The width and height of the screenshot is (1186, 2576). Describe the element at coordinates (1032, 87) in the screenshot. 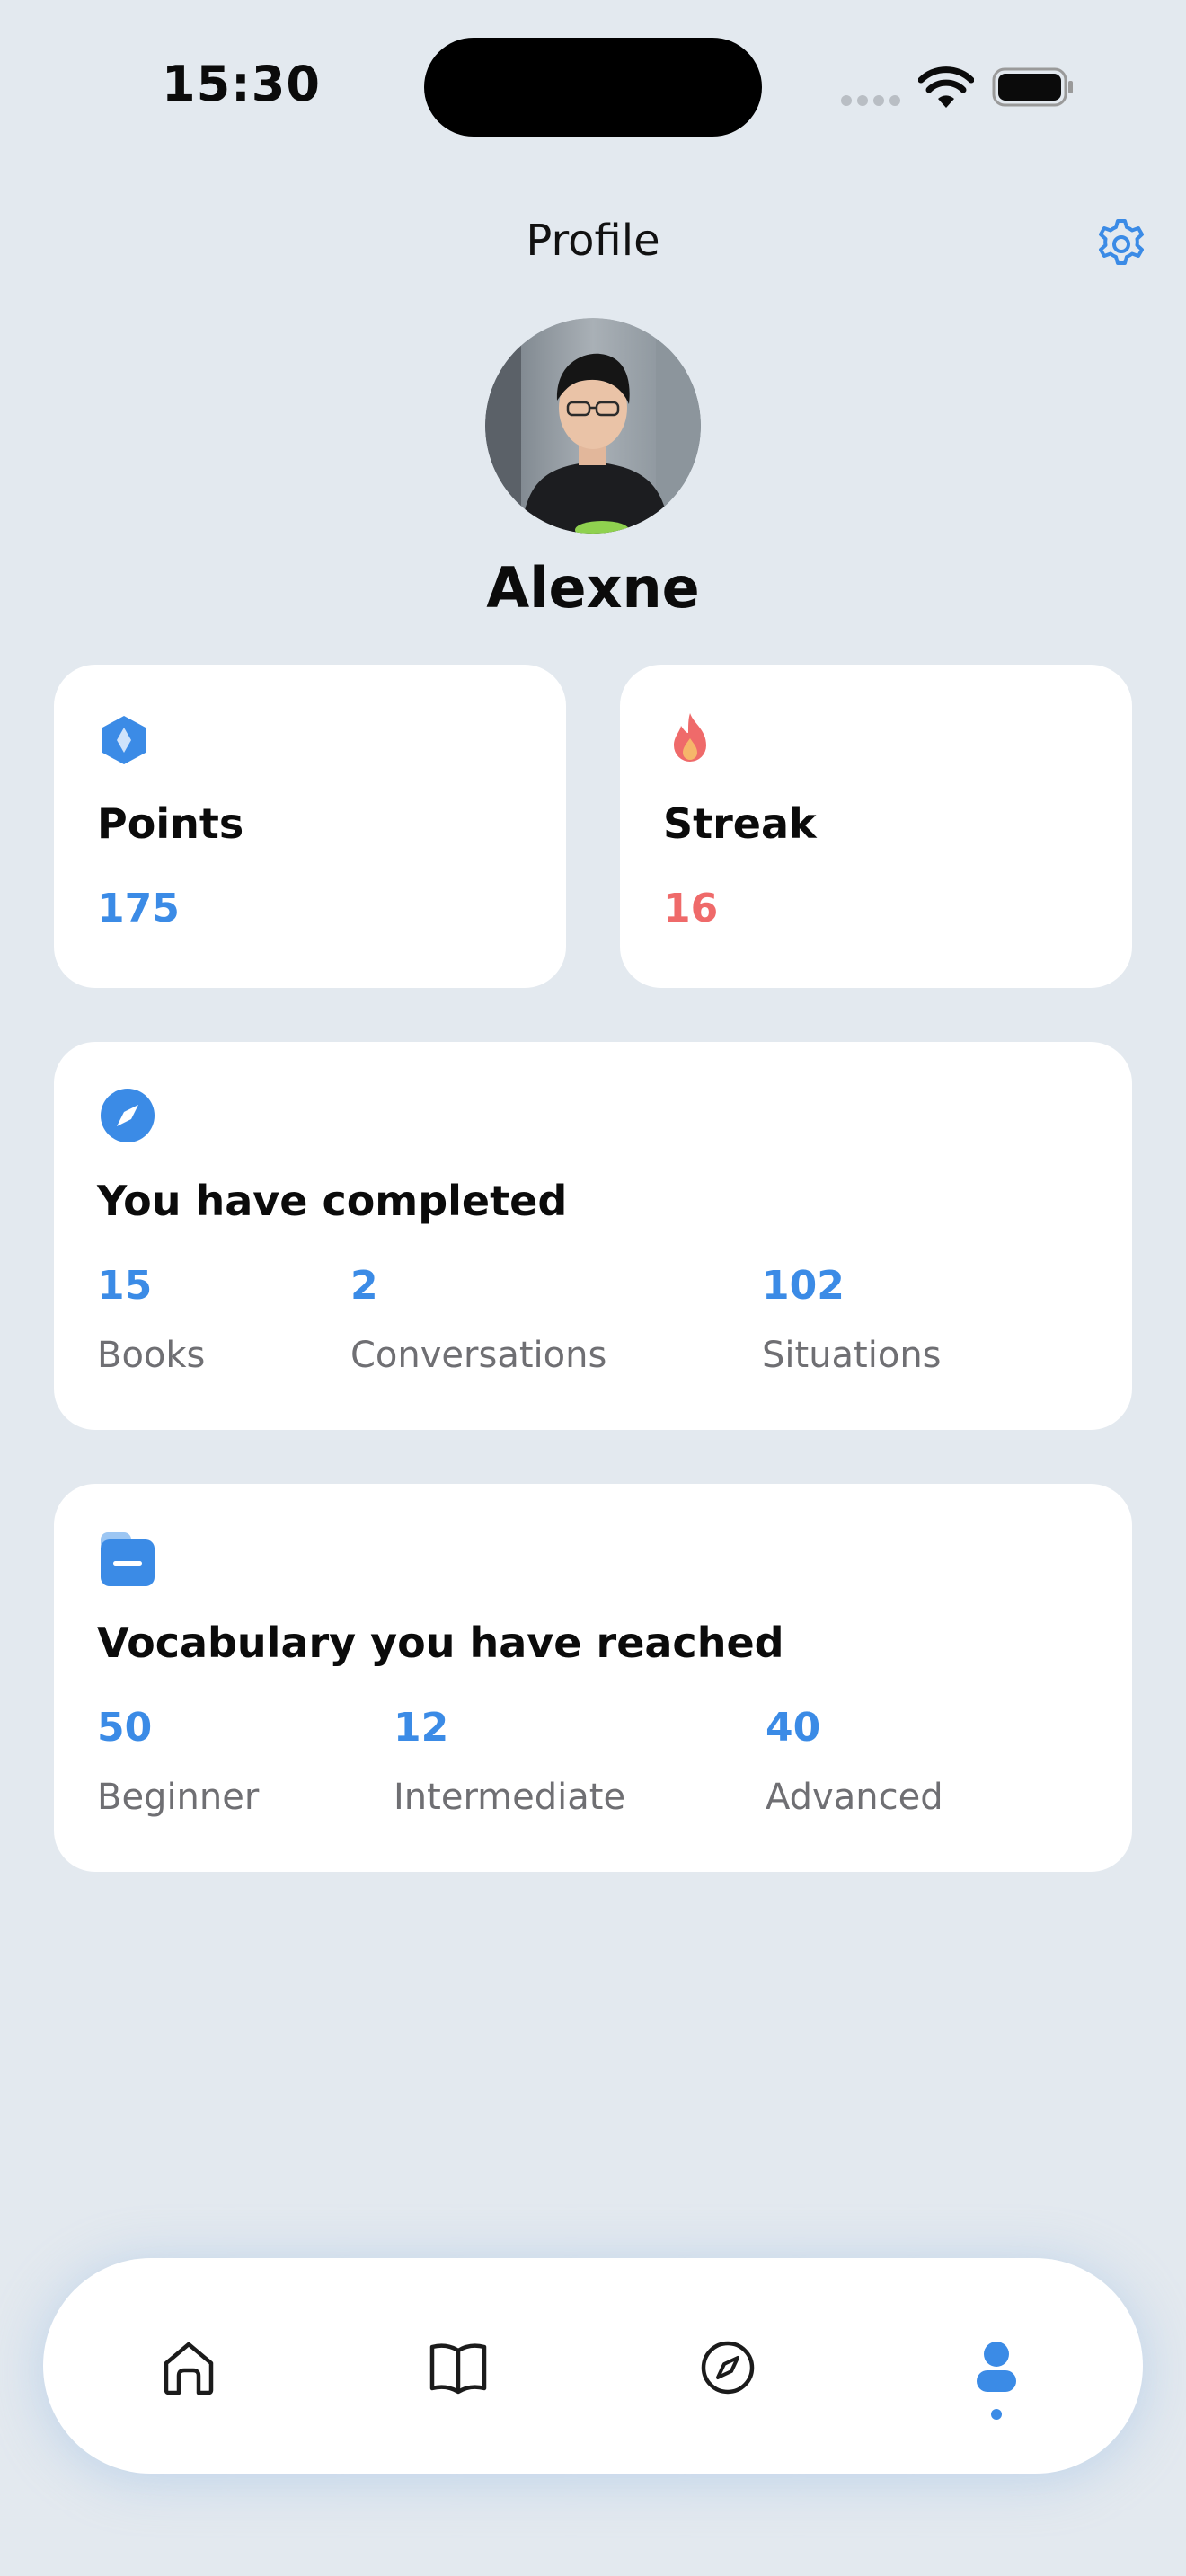

I see `battery-icon` at that location.